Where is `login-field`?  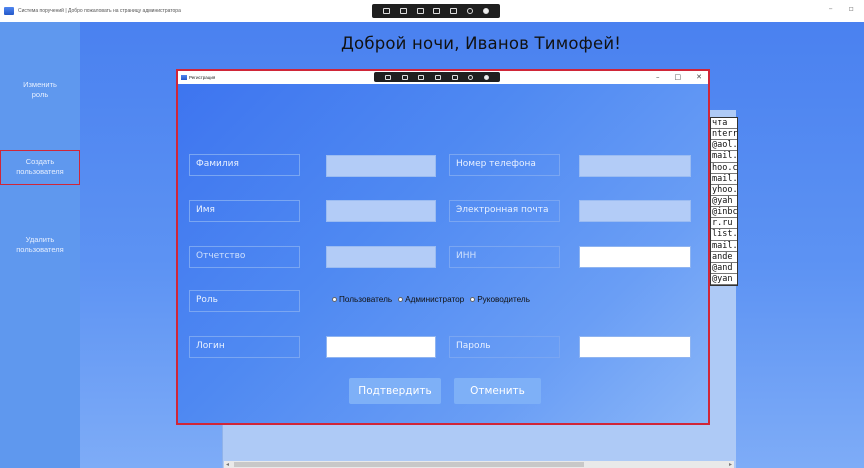
login-field is located at coordinates (381, 347).